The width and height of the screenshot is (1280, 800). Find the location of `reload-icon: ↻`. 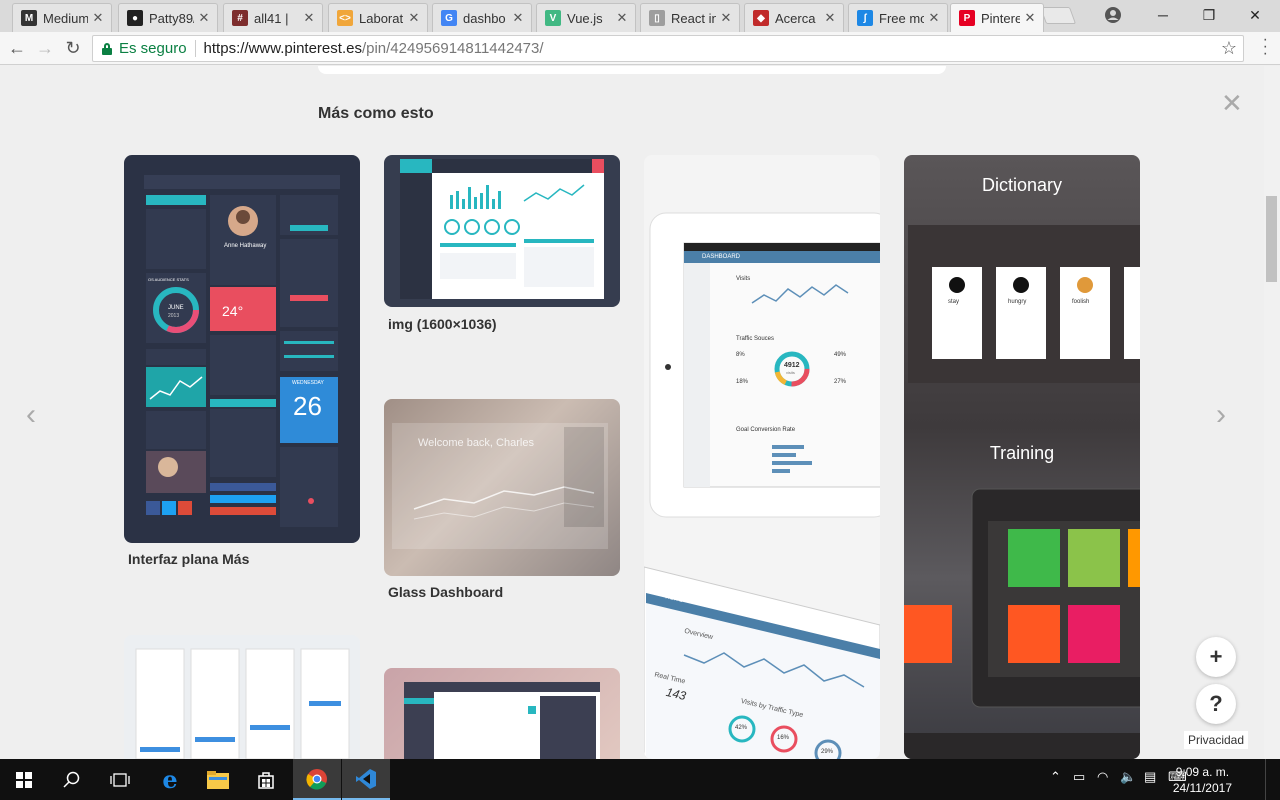

reload-icon: ↻ is located at coordinates (73, 48).